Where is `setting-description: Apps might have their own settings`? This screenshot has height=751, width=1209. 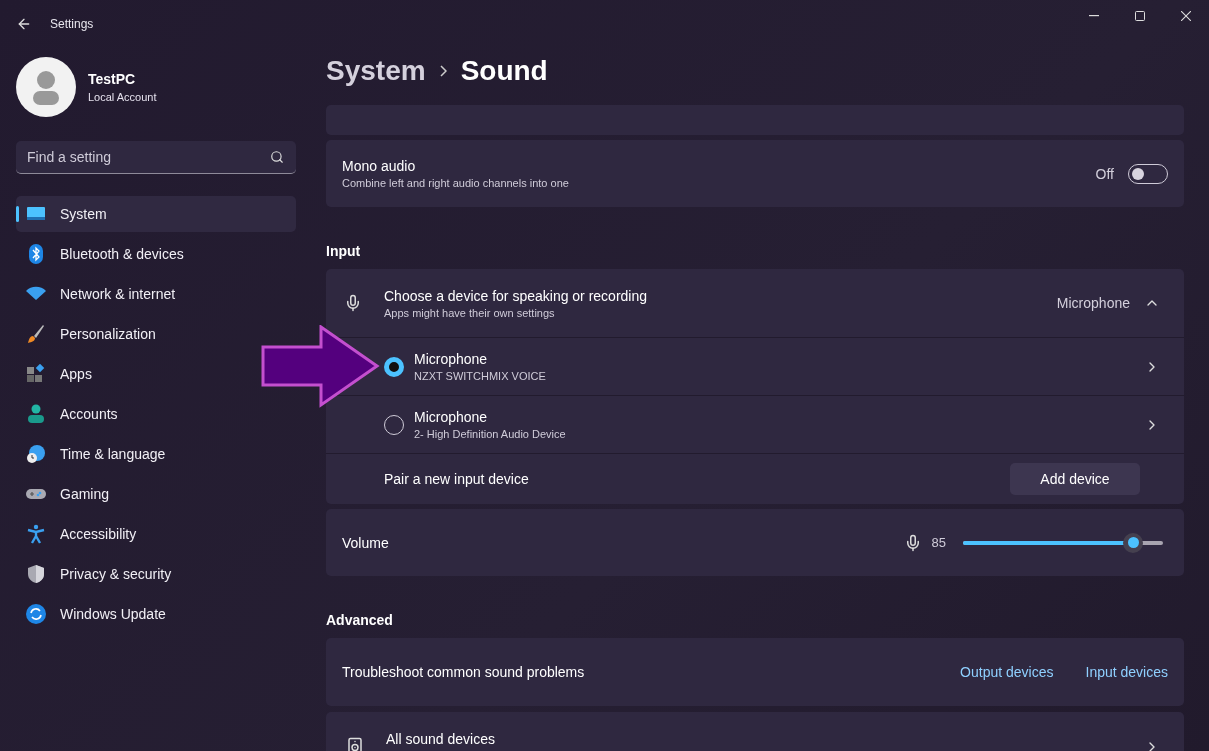 setting-description: Apps might have their own settings is located at coordinates (470, 312).